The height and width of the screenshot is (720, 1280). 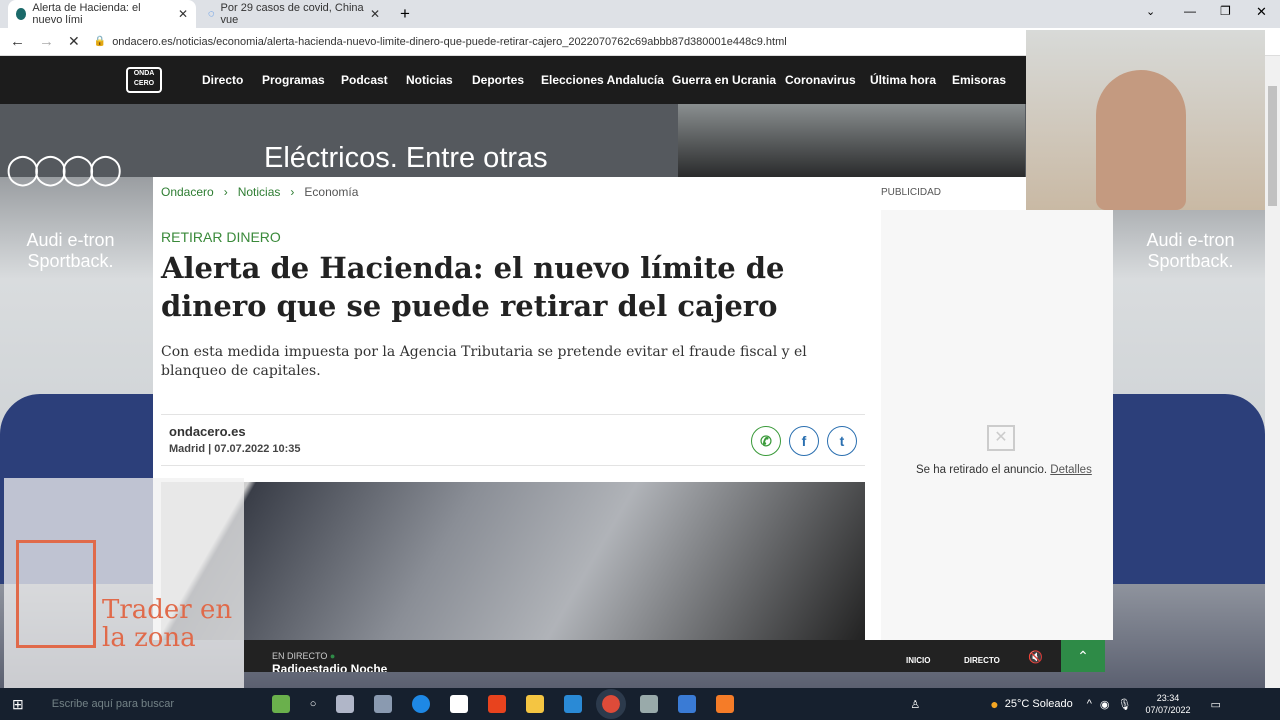 I want to click on person-image, so click(x=1141, y=140).